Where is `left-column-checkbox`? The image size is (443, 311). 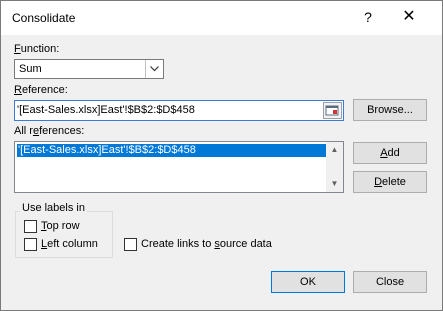
left-column-checkbox is located at coordinates (30, 244).